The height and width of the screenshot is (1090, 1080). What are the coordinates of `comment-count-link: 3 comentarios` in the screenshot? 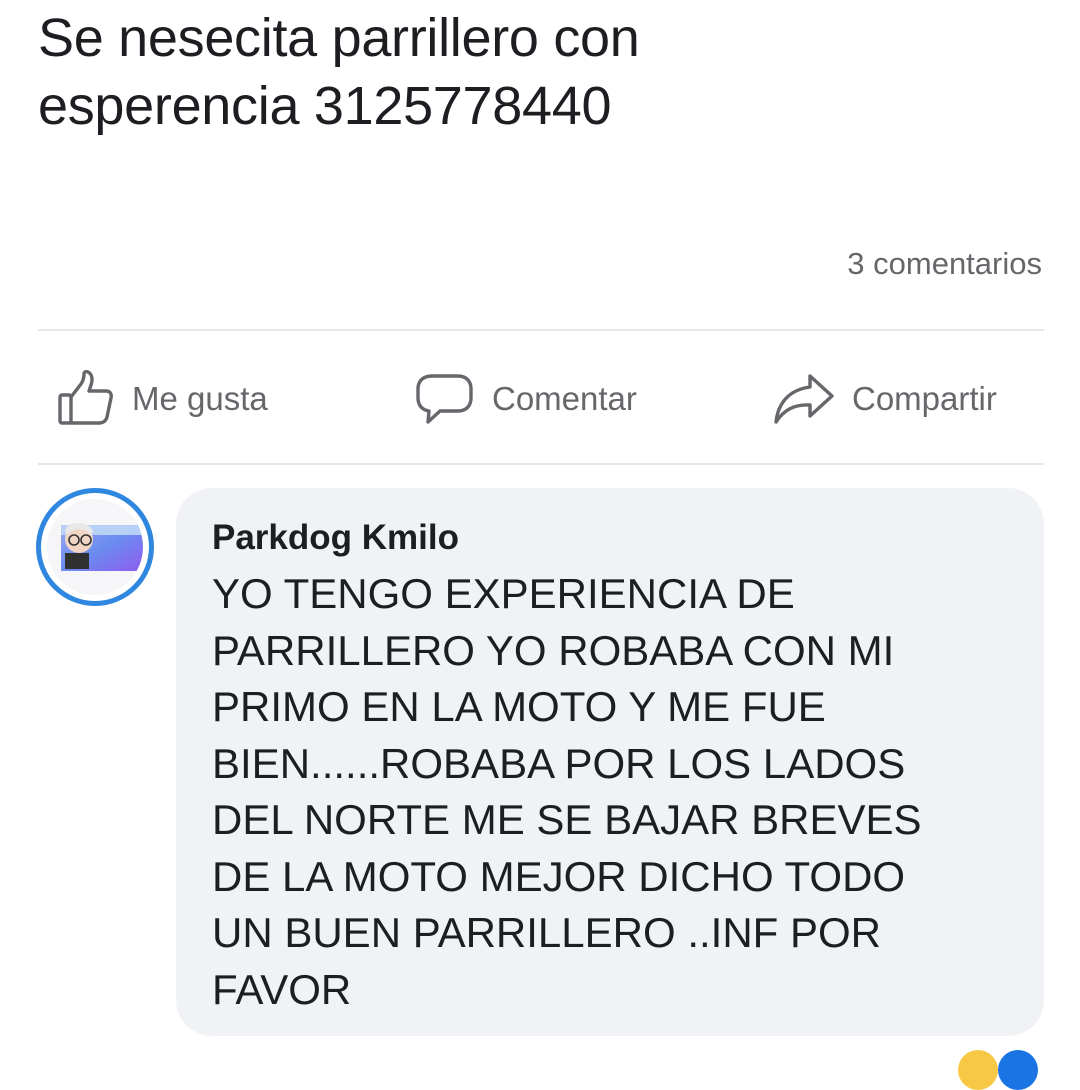 It's located at (944, 264).